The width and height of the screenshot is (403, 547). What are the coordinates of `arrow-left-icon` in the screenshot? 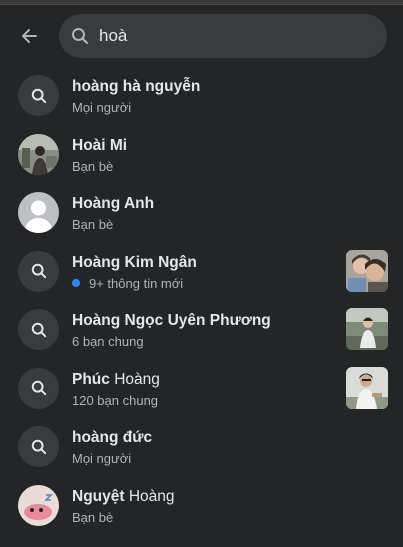 It's located at (29, 36).